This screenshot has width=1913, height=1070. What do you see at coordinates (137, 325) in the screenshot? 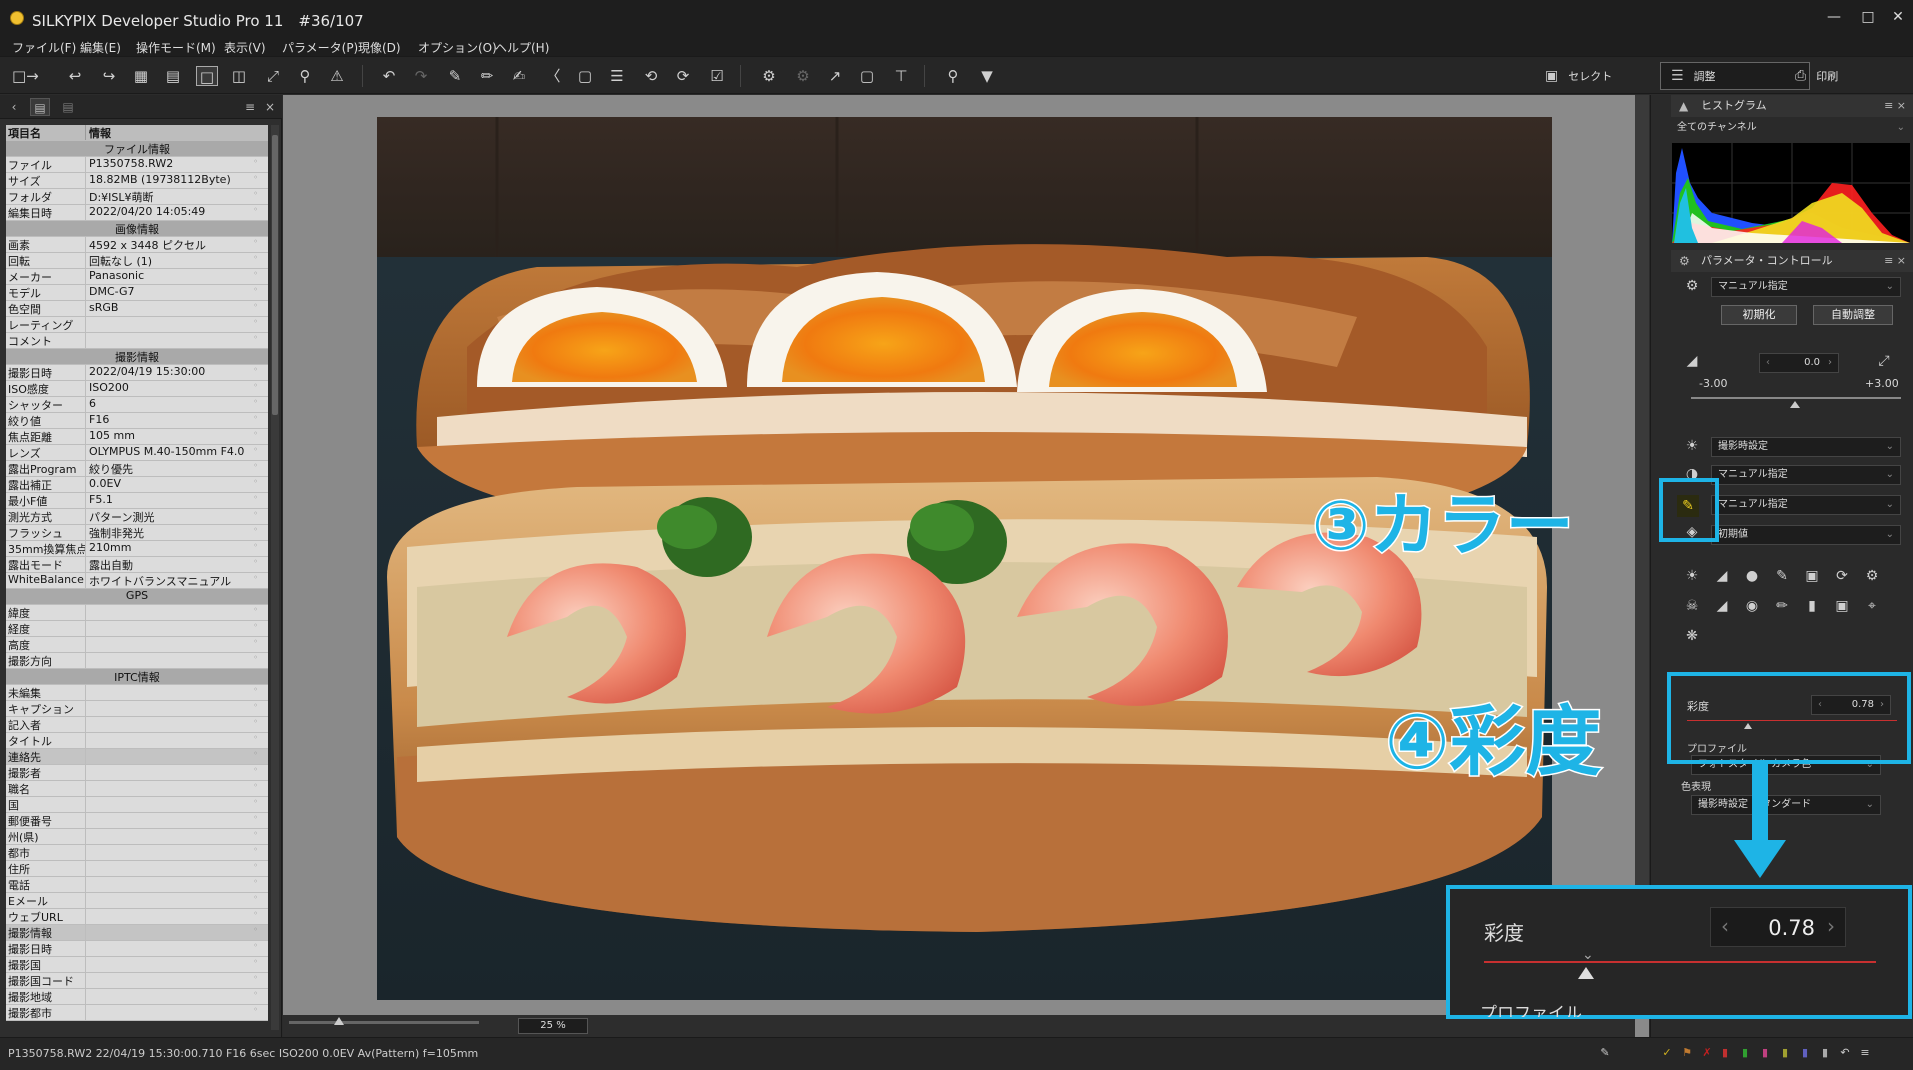
I see `info-table-row: レーティング ◦` at bounding box center [137, 325].